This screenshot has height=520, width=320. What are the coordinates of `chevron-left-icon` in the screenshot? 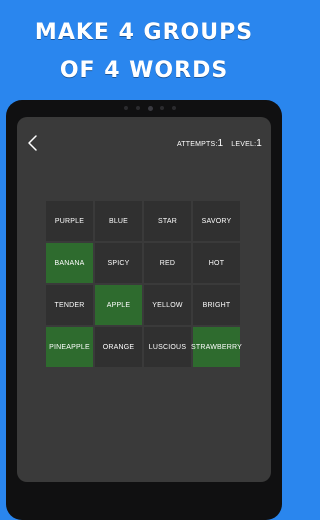 It's located at (32, 143).